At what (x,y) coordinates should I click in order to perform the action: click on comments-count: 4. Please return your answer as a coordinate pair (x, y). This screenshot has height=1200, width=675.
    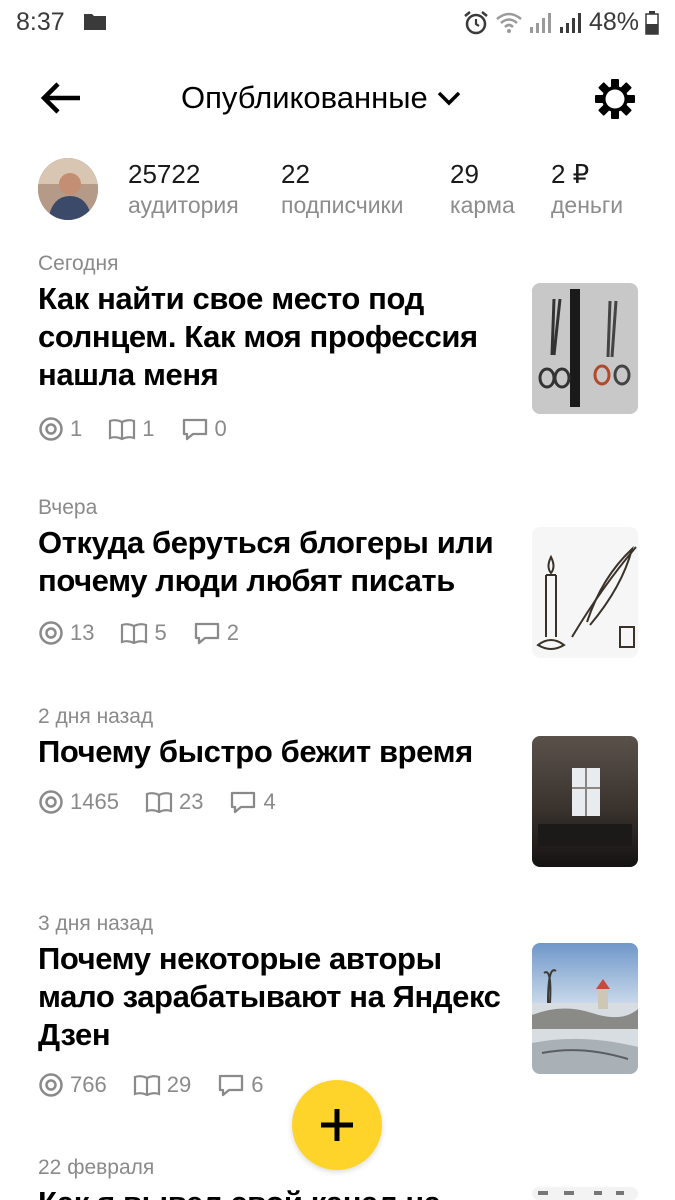
    Looking at the image, I should click on (269, 801).